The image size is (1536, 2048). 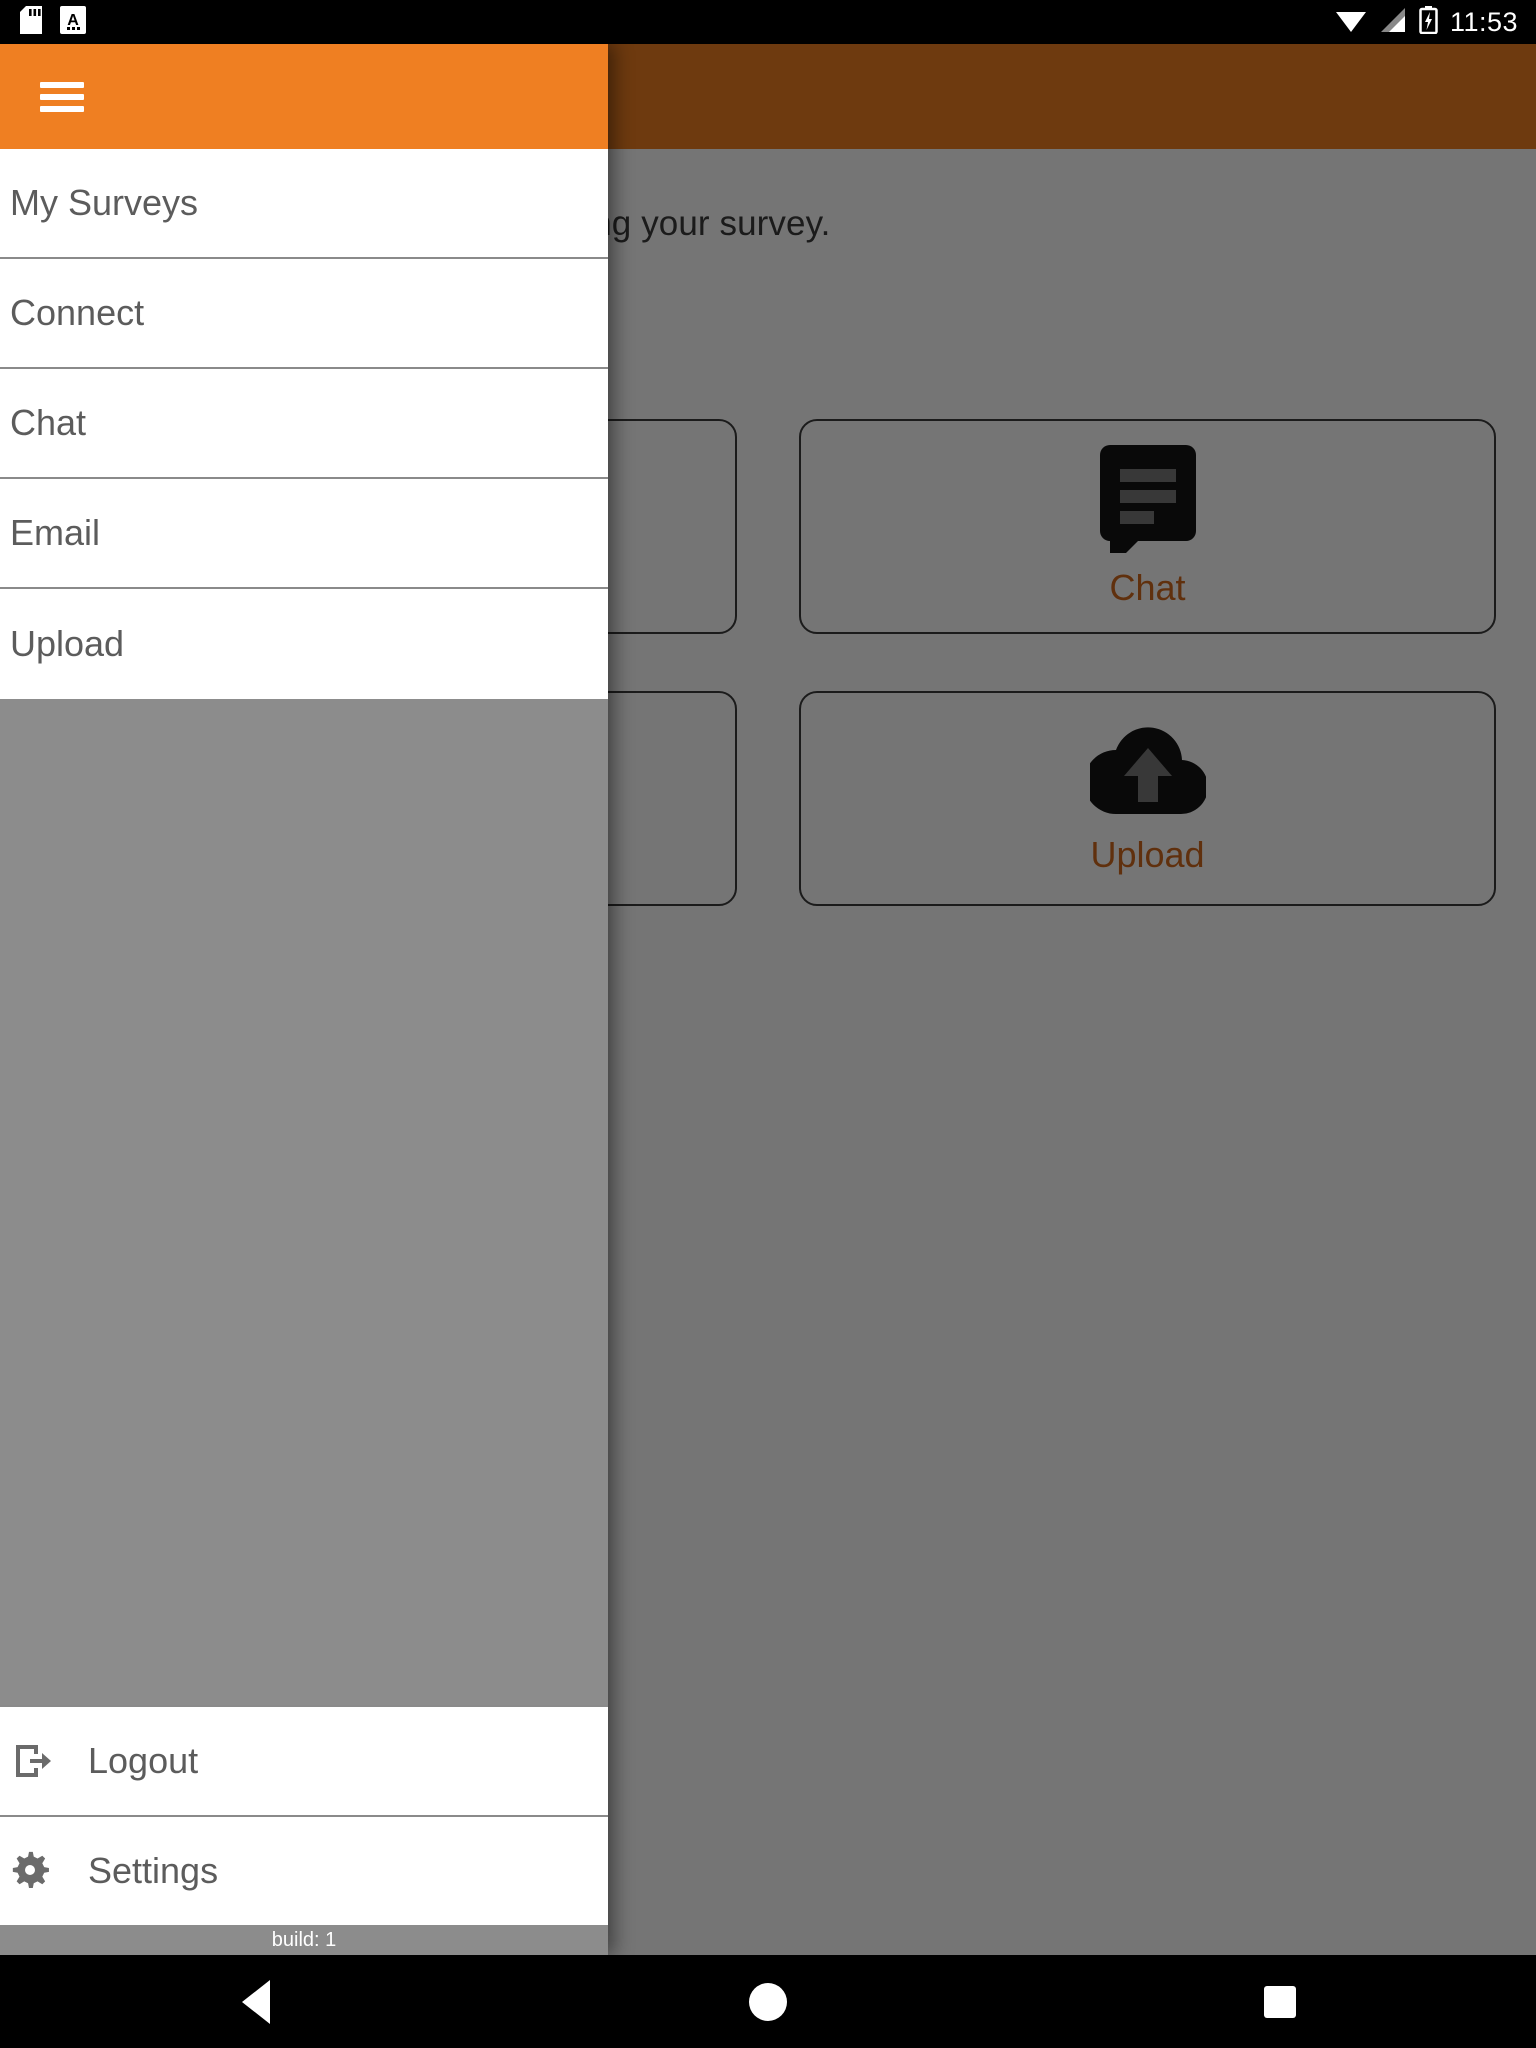 I want to click on gear-icon, so click(x=32, y=1871).